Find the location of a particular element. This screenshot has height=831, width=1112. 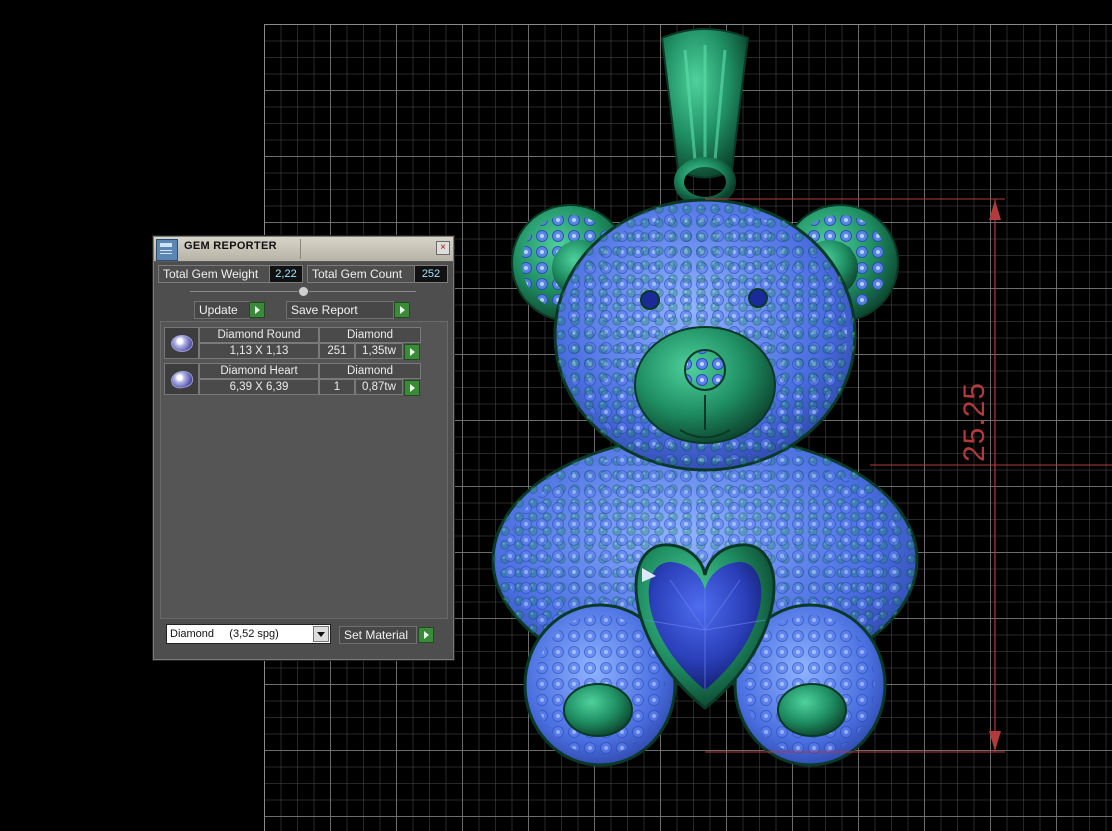

total-count-value: 252 is located at coordinates (431, 274).